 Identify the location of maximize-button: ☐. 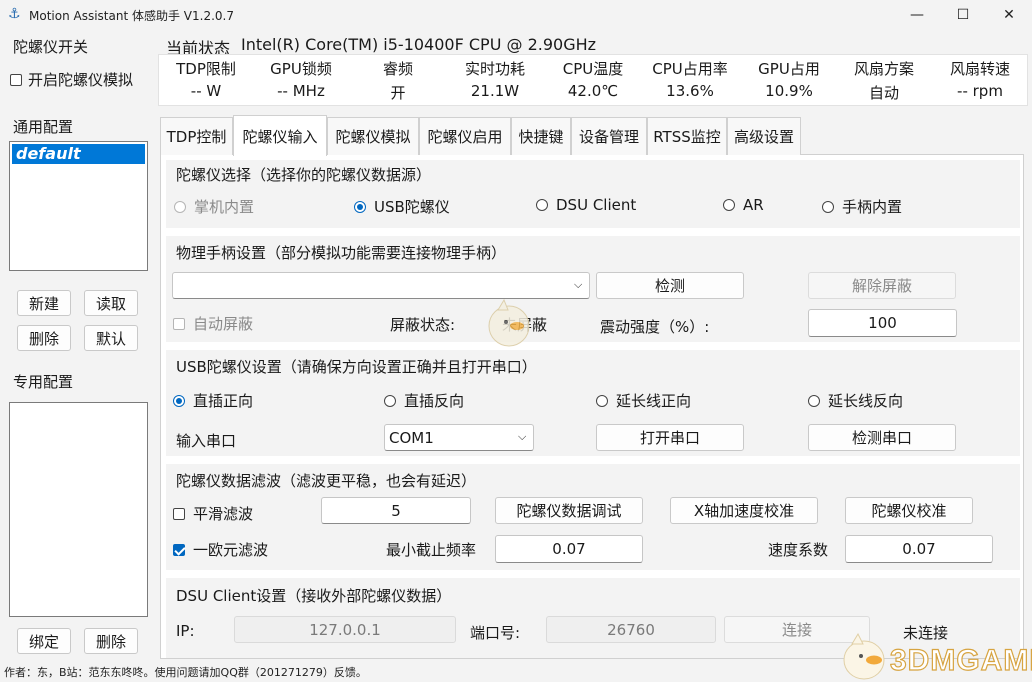
(963, 15).